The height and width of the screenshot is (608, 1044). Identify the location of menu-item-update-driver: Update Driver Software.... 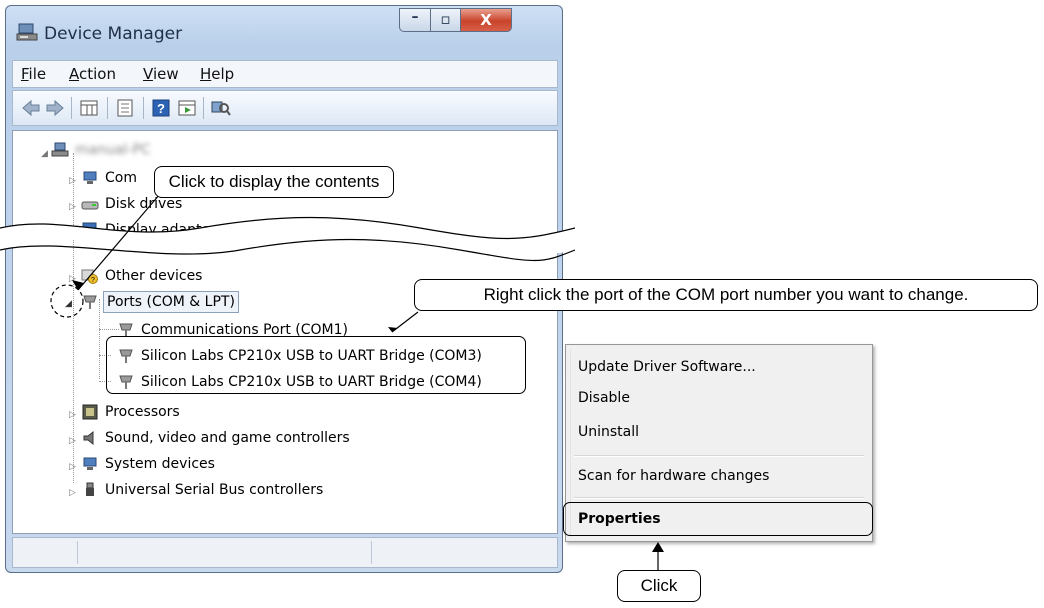
(667, 367).